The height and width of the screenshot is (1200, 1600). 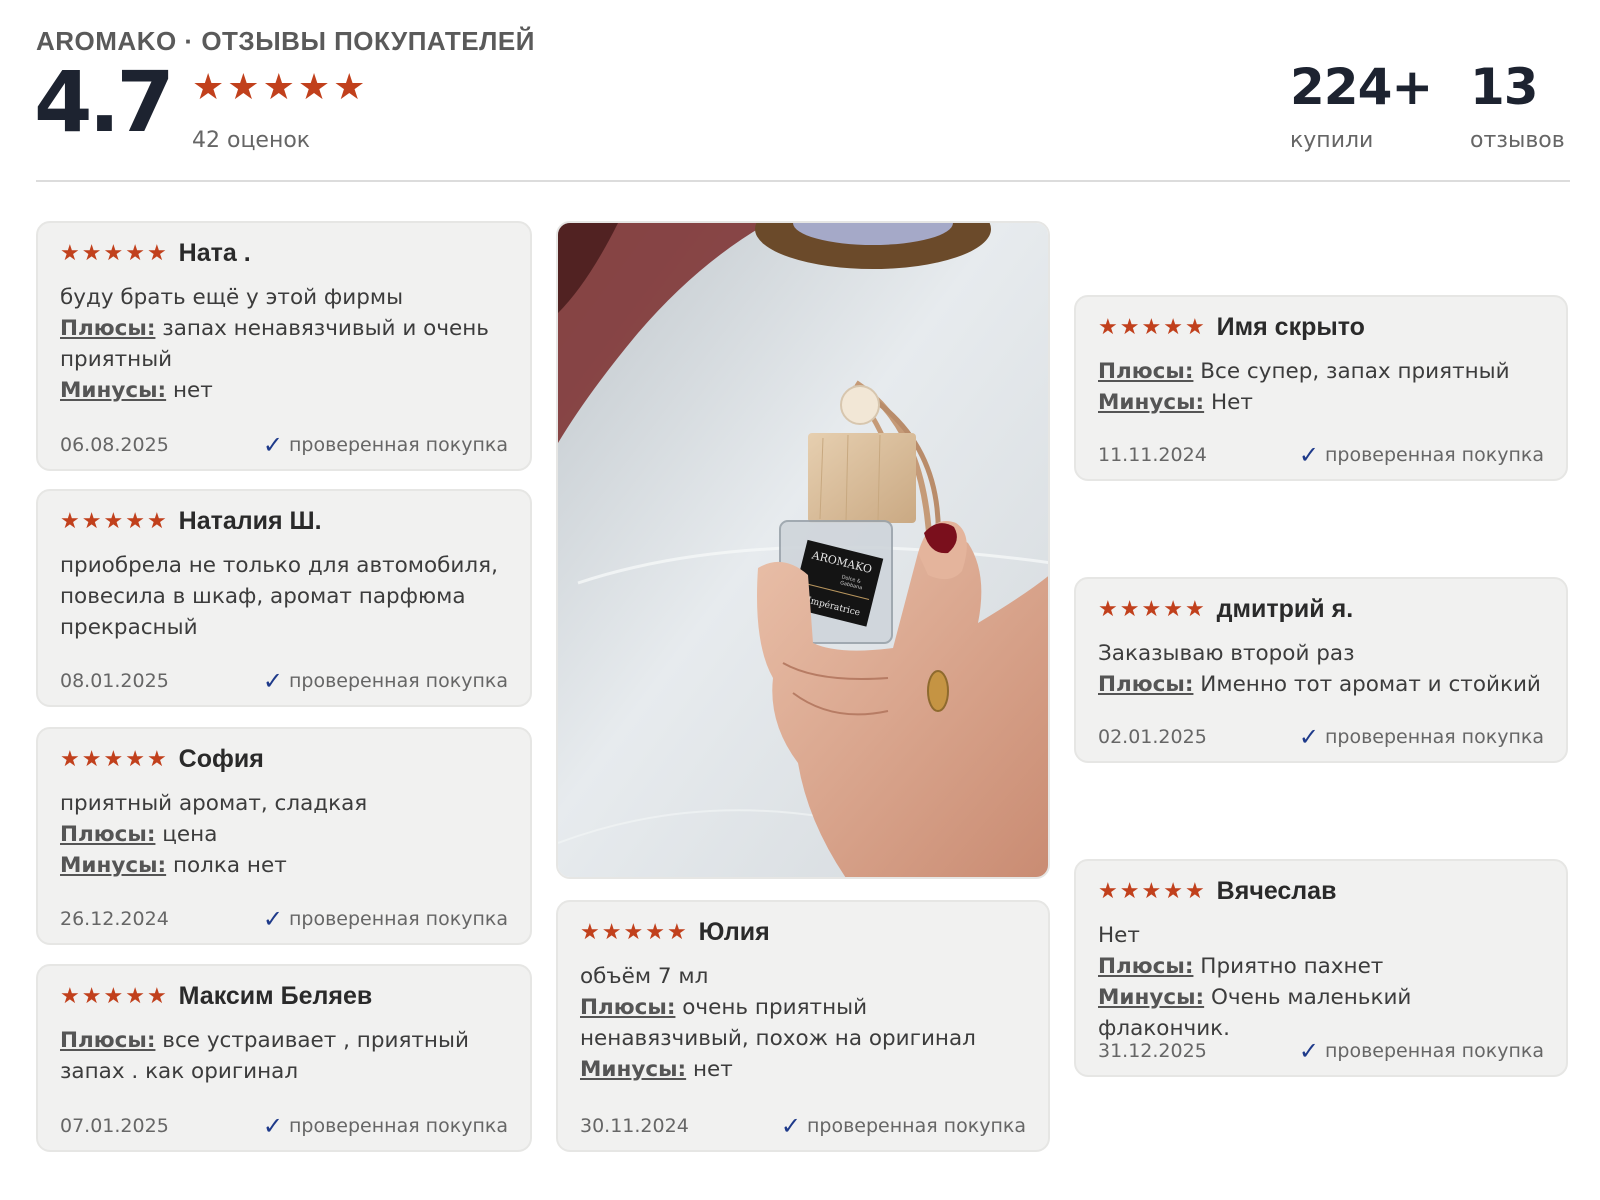 I want to click on review-author: Вячеслав, so click(x=1276, y=891).